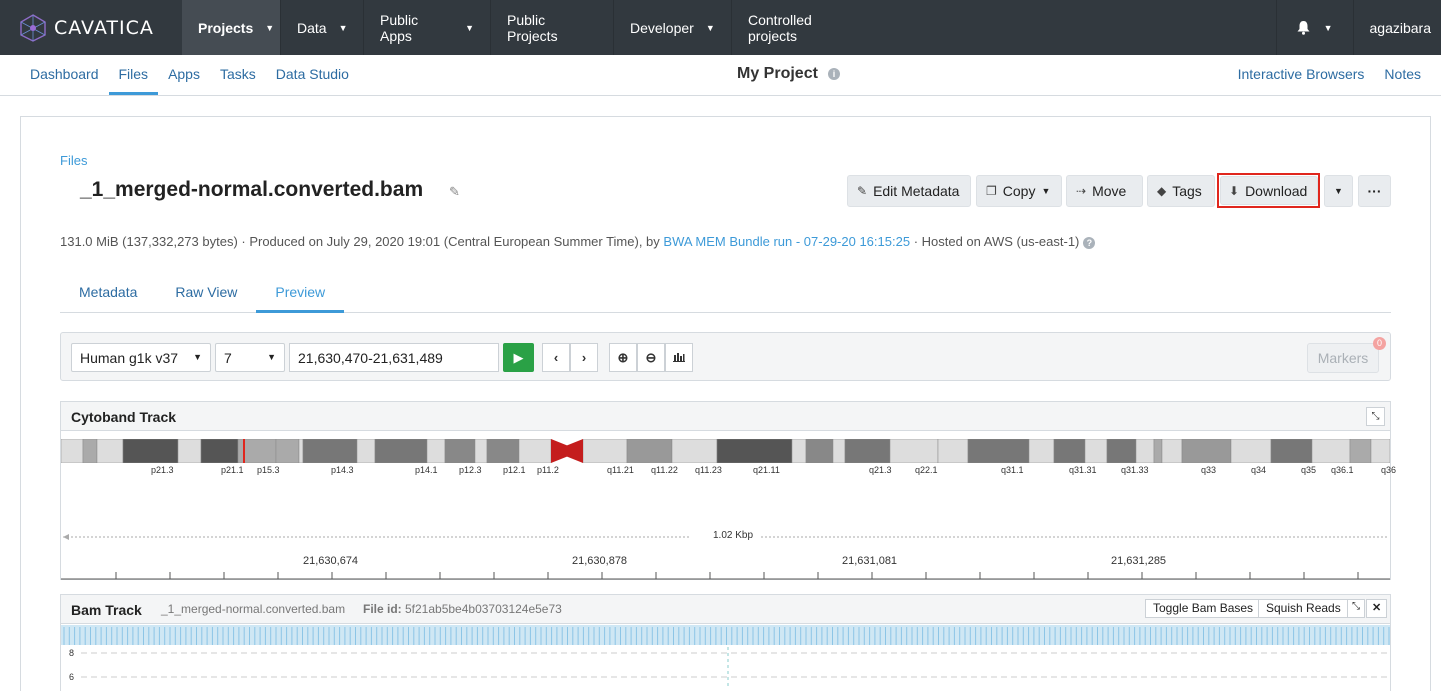 This screenshot has height=691, width=1441. Describe the element at coordinates (228, 358) in the screenshot. I see `chromosome-value: 7` at that location.